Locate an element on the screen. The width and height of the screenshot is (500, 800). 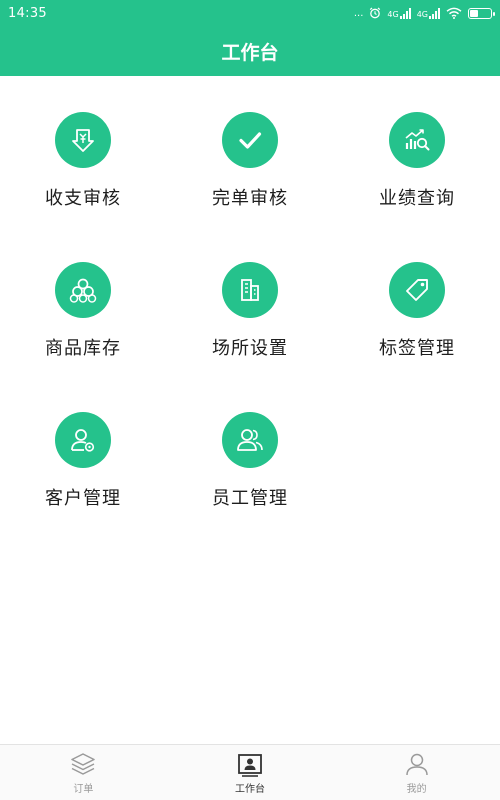
building-icon is located at coordinates (250, 290).